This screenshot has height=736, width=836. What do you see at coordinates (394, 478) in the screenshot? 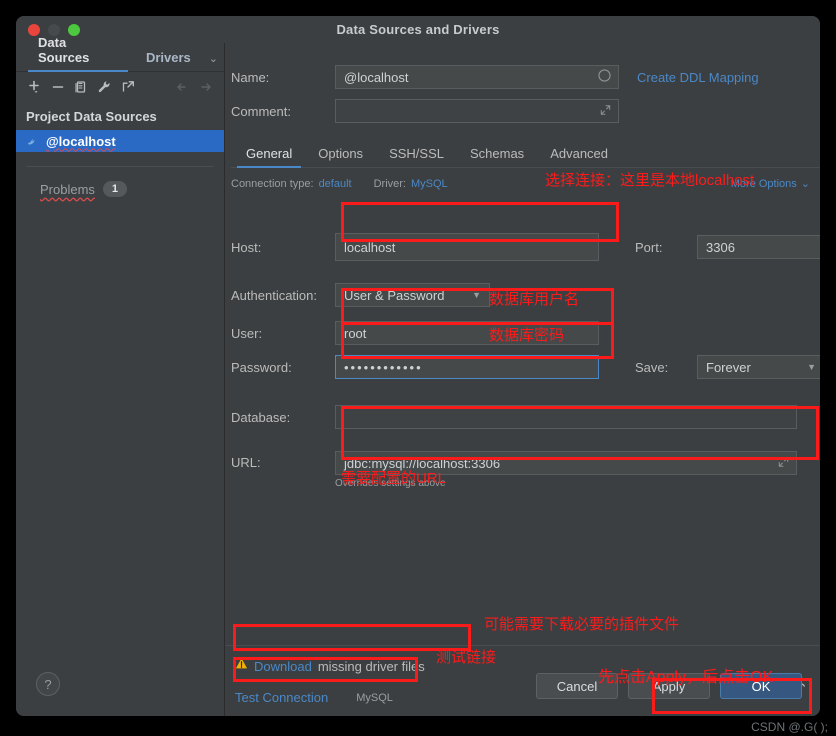
I see `annotation-url: 需要配置的URL` at bounding box center [394, 478].